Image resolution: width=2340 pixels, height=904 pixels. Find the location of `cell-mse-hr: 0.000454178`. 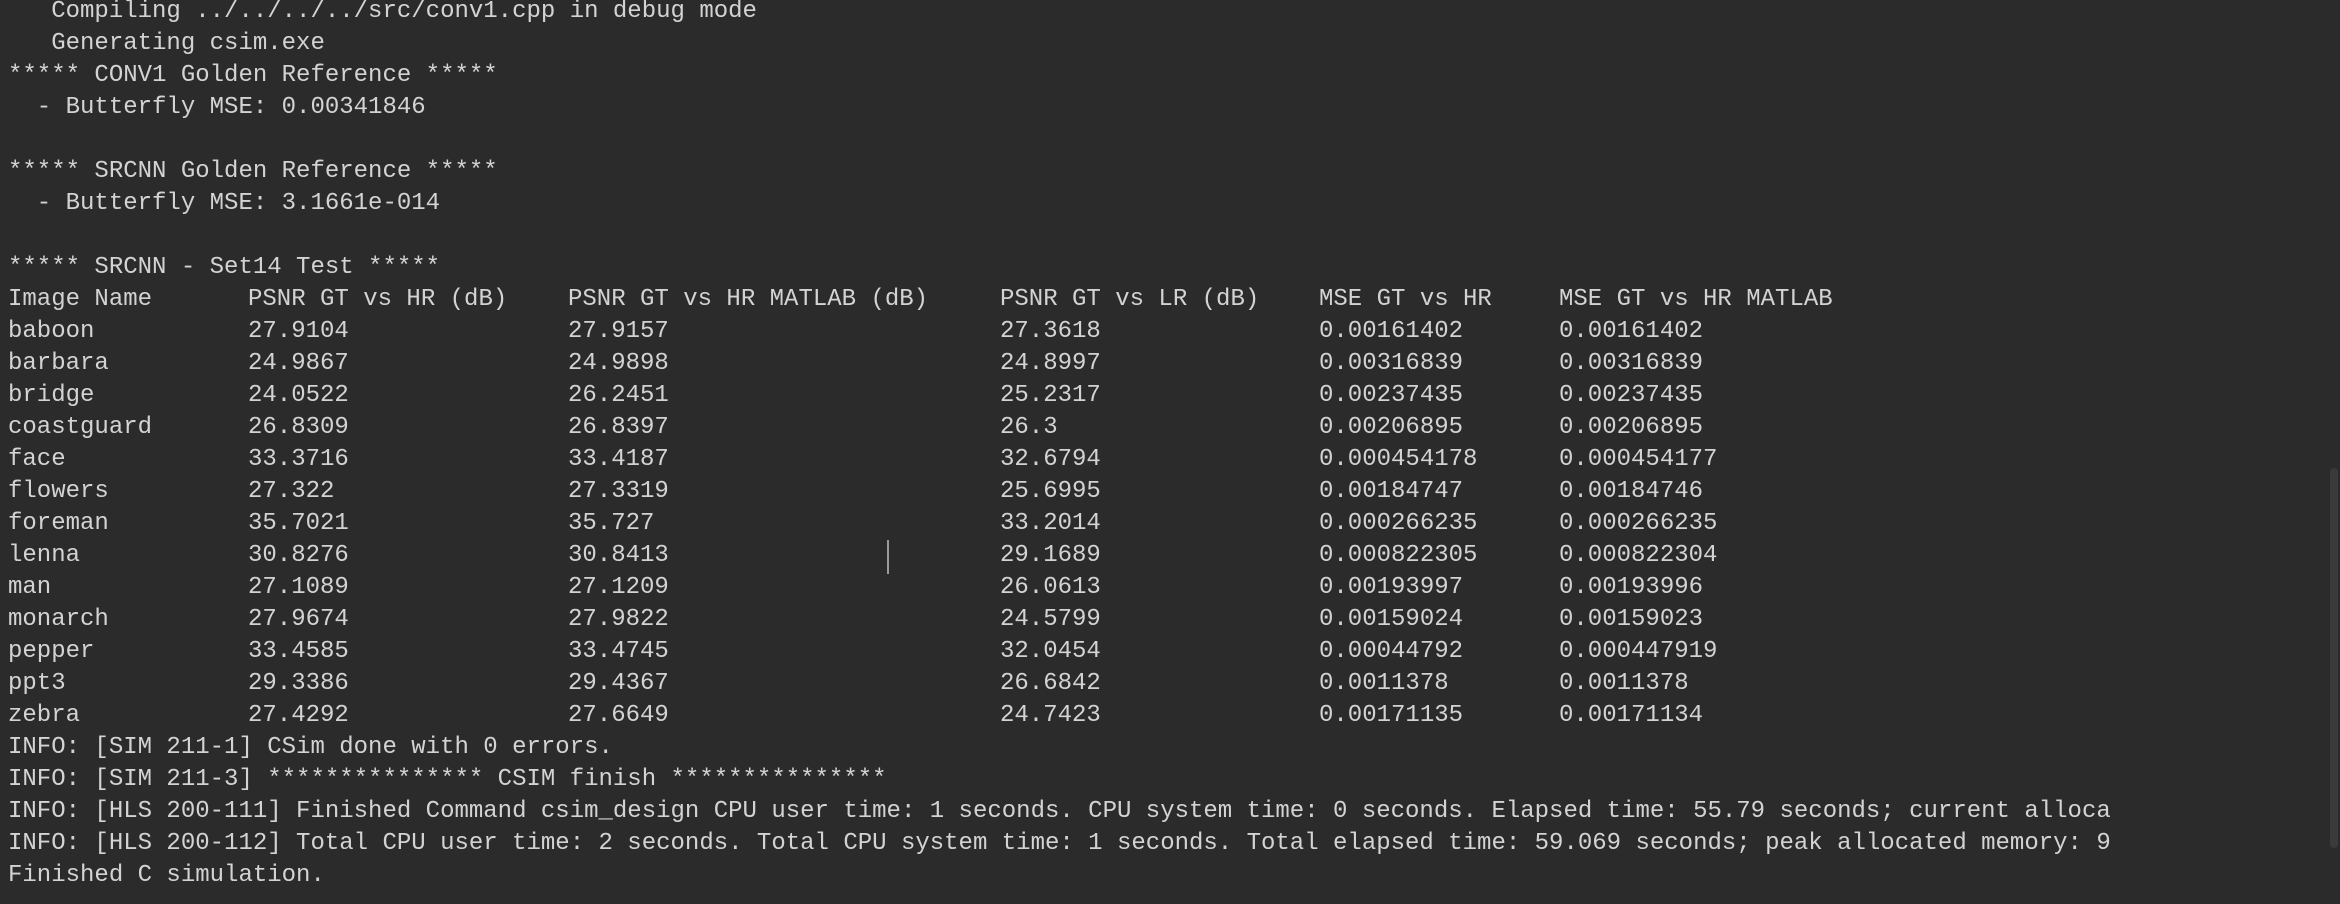

cell-mse-hr: 0.000454178 is located at coordinates (1398, 459).